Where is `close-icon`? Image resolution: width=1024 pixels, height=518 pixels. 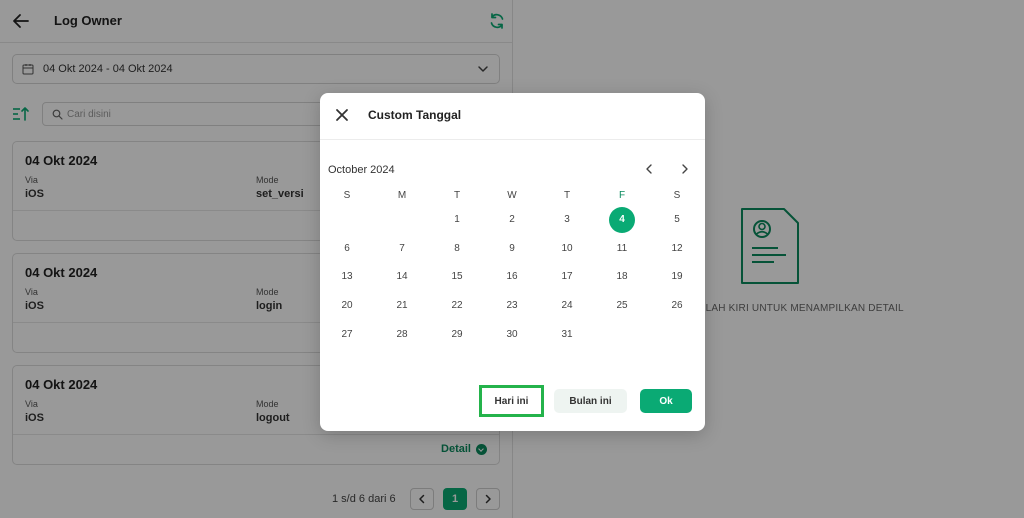
close-icon is located at coordinates (342, 115).